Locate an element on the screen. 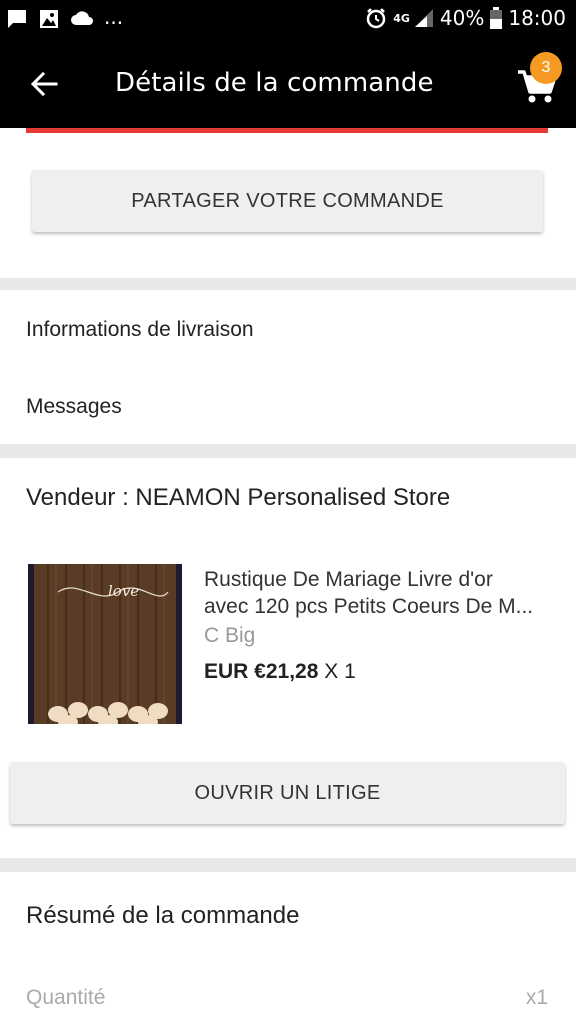 Image resolution: width=576 pixels, height=1024 pixels. messages-link: Messages is located at coordinates (74, 407).